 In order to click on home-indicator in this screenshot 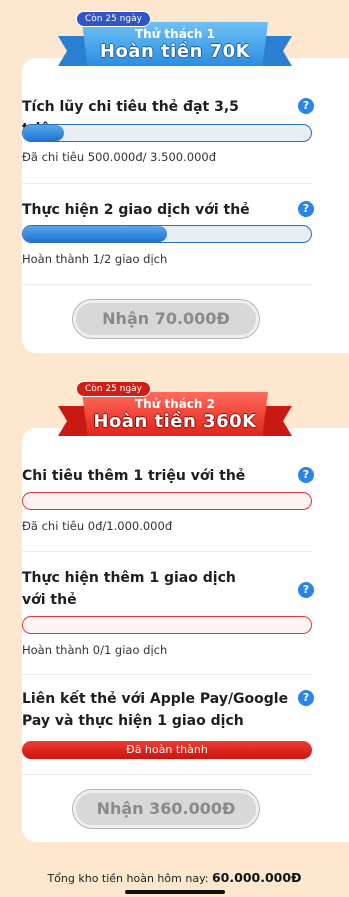, I will do `click(175, 892)`.